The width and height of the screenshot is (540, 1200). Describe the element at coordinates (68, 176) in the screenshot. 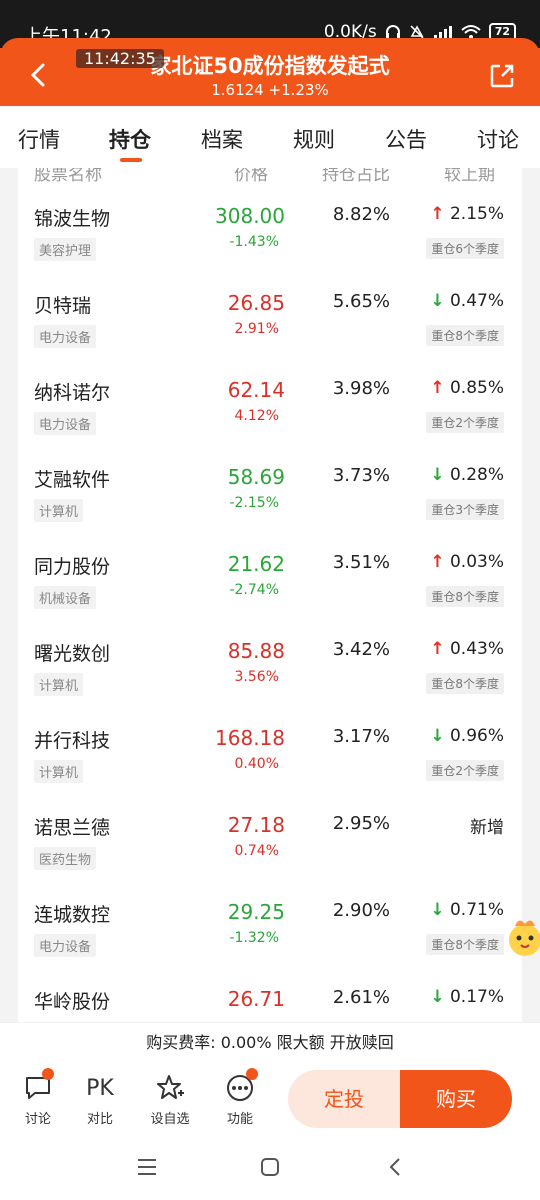

I see `col-name: 股票名称` at that location.